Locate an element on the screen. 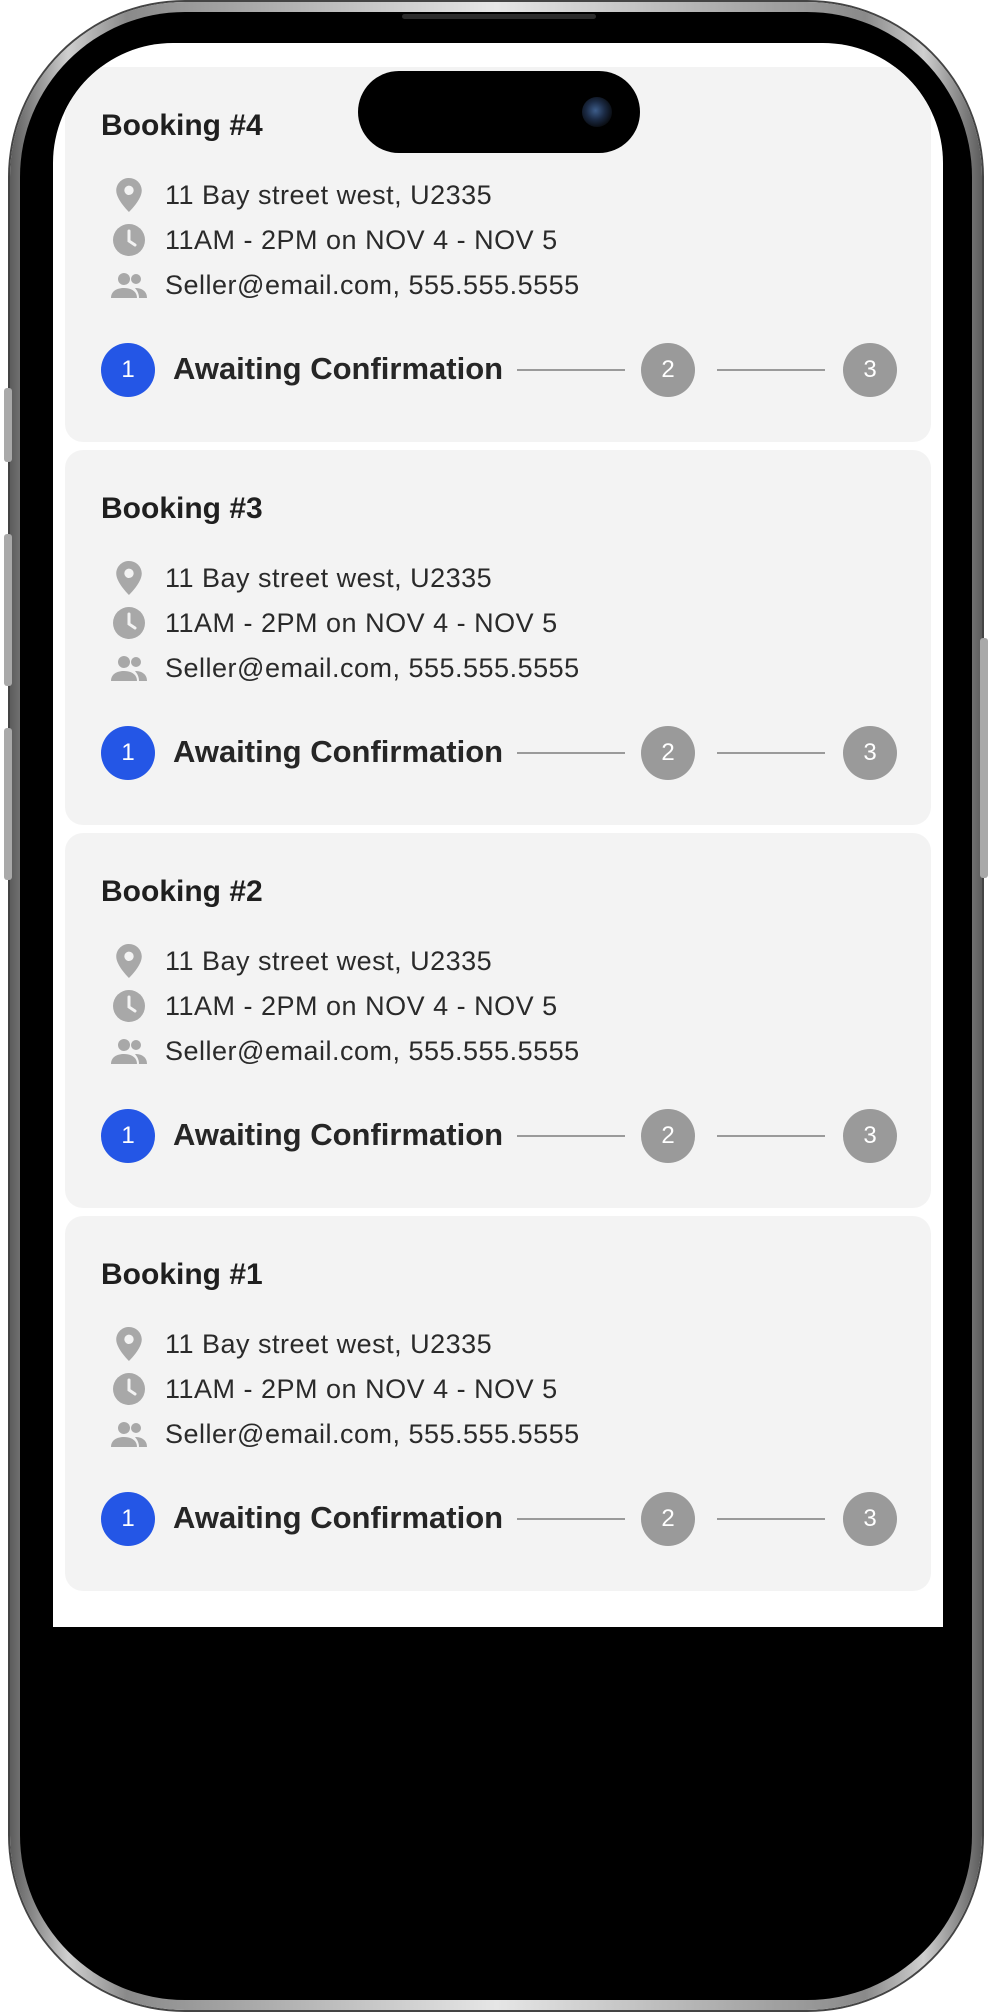  booking-title: Booking #1 is located at coordinates (182, 1274).